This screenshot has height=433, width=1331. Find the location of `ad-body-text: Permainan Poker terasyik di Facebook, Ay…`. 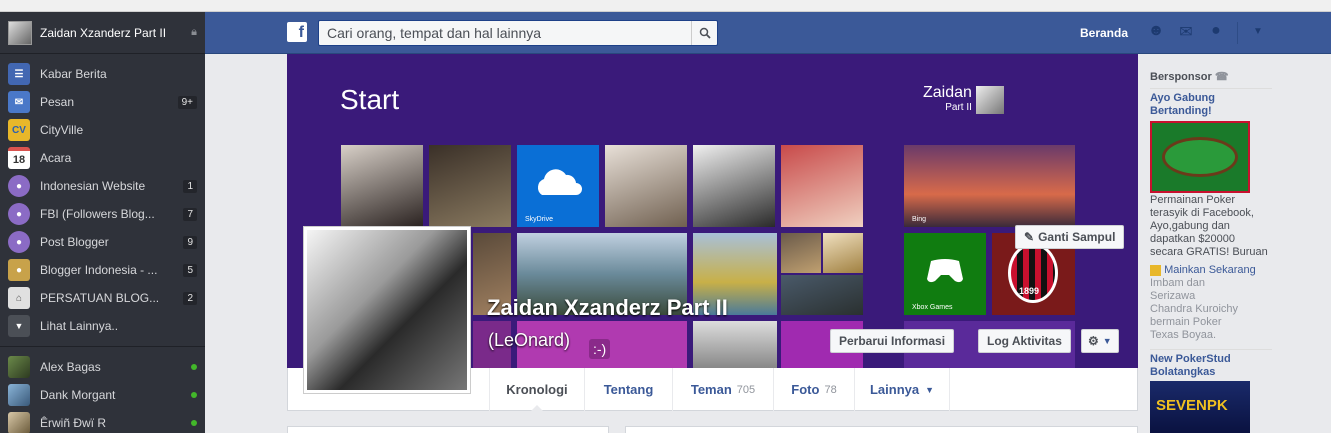

ad-body-text: Permainan Poker terasyik di Facebook, Ay… is located at coordinates (1209, 226).